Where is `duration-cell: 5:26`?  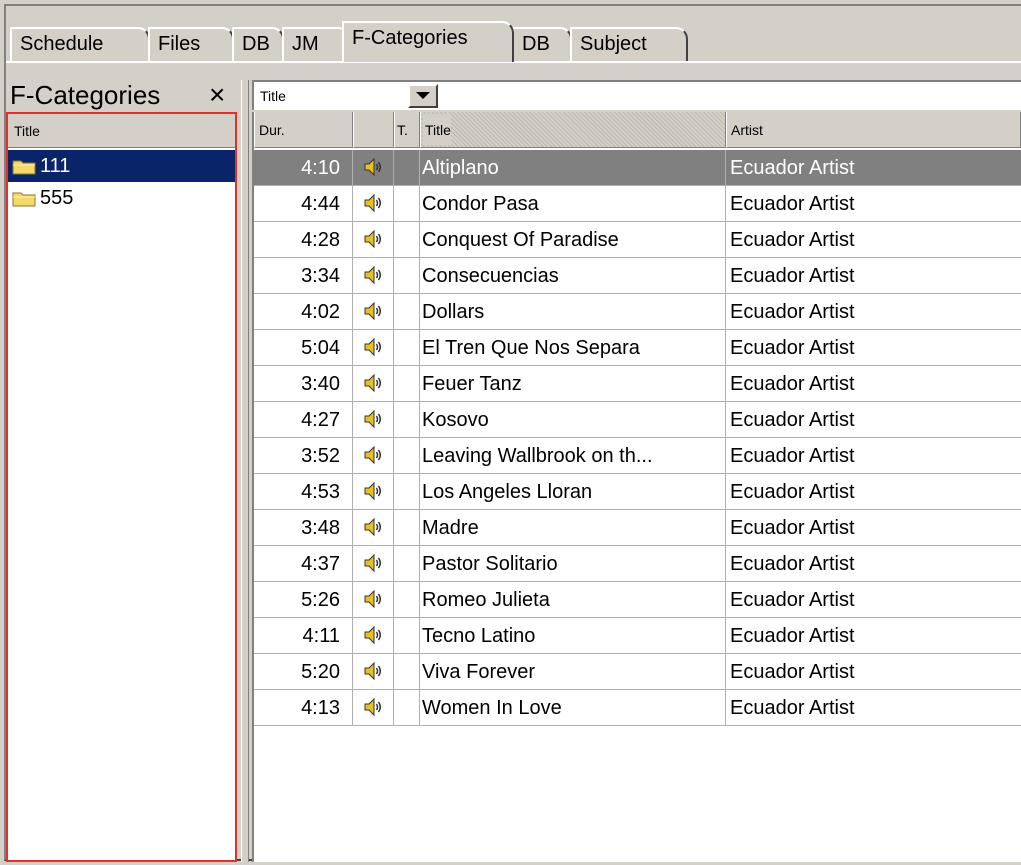
duration-cell: 5:26 is located at coordinates (303, 599).